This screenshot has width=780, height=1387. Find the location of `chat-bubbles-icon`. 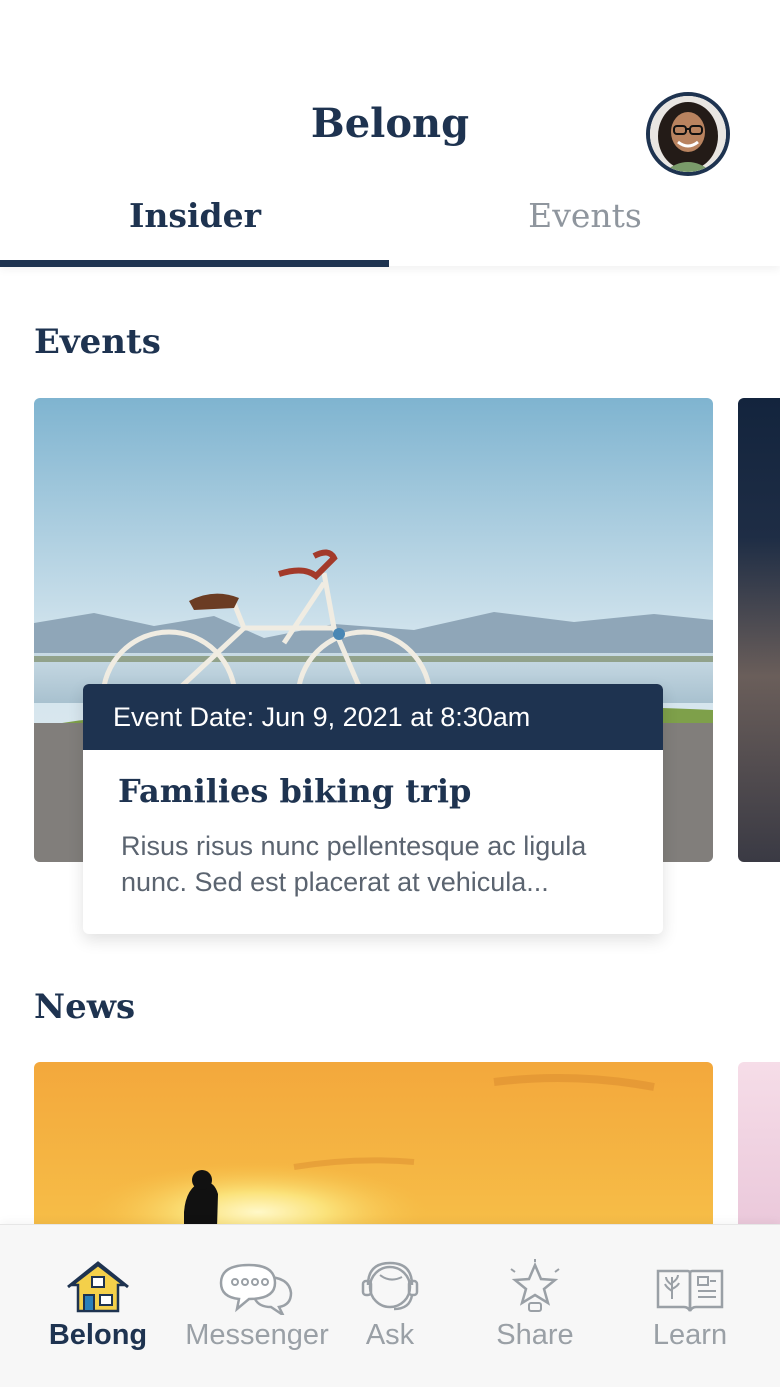

chat-bubbles-icon is located at coordinates (256, 1289).